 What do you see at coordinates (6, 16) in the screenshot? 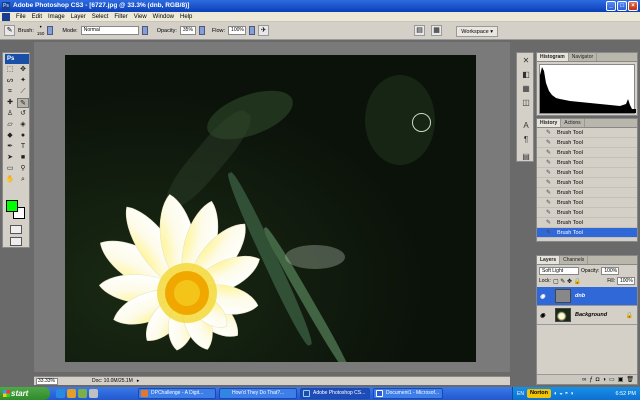
I see `document-icon` at bounding box center [6, 16].